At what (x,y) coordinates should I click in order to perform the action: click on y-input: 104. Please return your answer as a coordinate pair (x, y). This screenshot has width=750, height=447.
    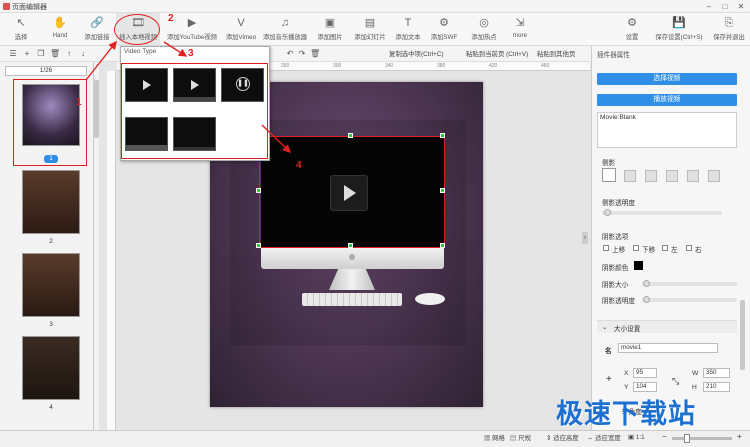
    Looking at the image, I should click on (645, 387).